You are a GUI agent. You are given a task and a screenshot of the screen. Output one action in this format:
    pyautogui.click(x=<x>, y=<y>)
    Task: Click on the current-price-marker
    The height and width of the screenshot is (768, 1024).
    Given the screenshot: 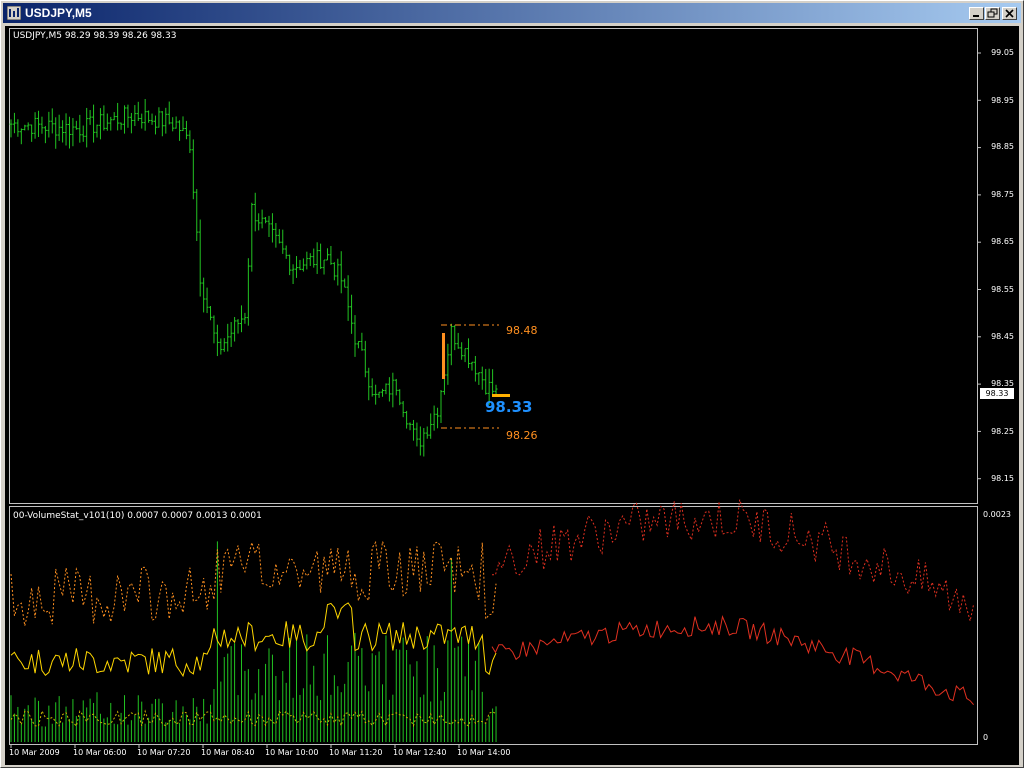 What is the action you would take?
    pyautogui.click(x=501, y=395)
    